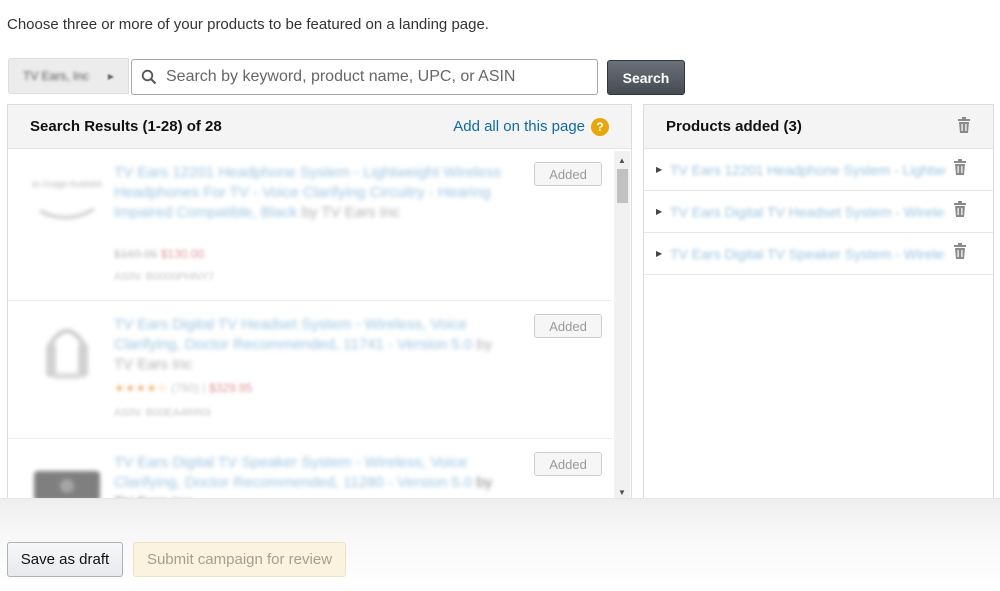  What do you see at coordinates (230, 388) in the screenshot?
I see `sale-price: $329.95` at bounding box center [230, 388].